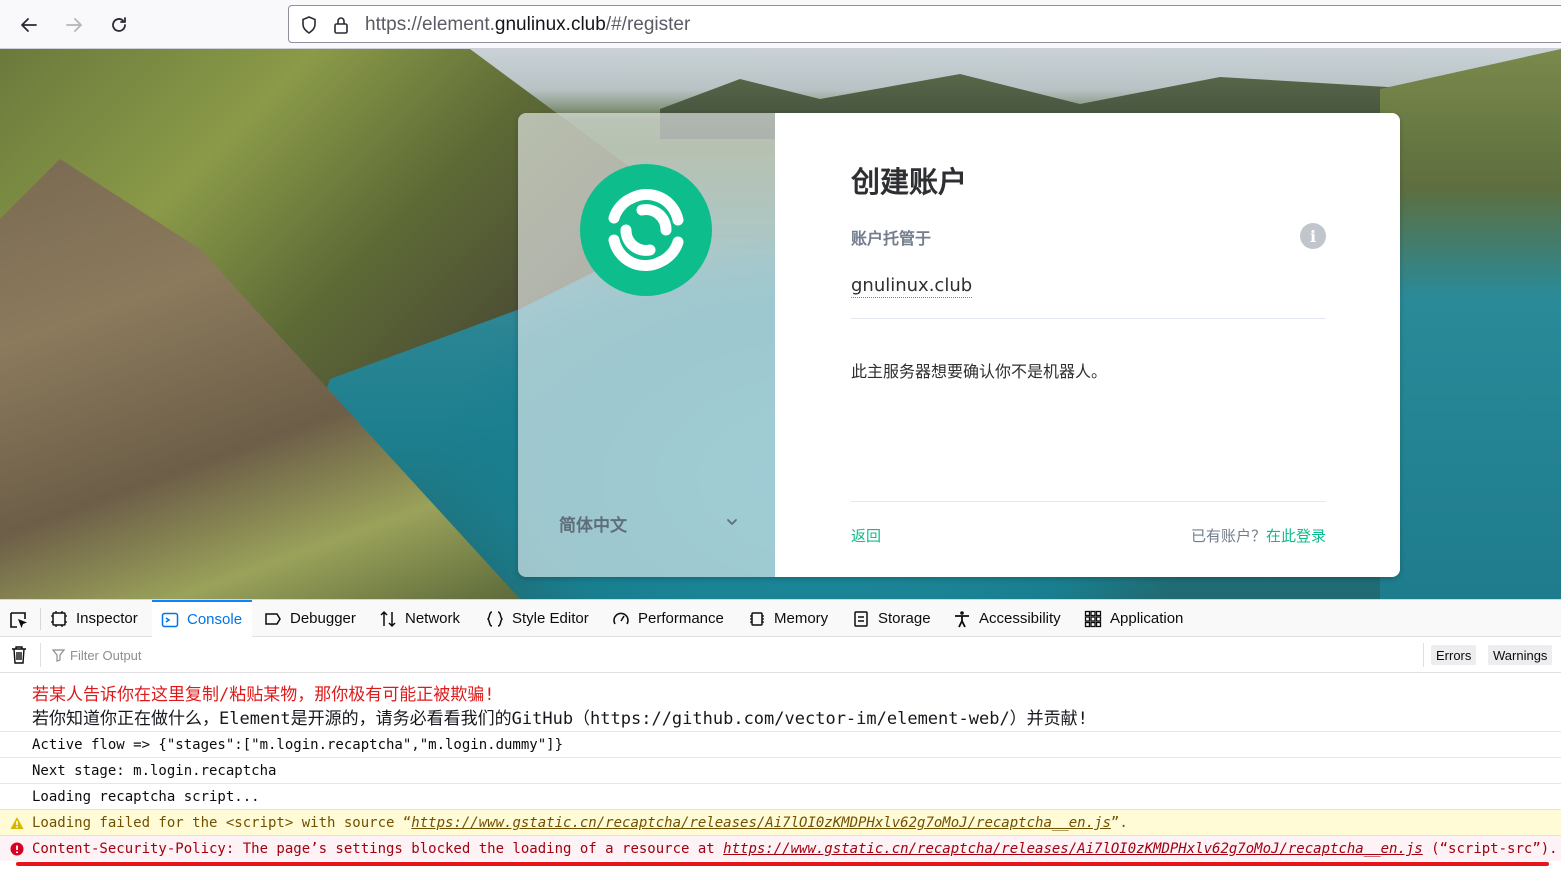 The image size is (1561, 872). I want to click on tab-storage: Storage, so click(891, 618).